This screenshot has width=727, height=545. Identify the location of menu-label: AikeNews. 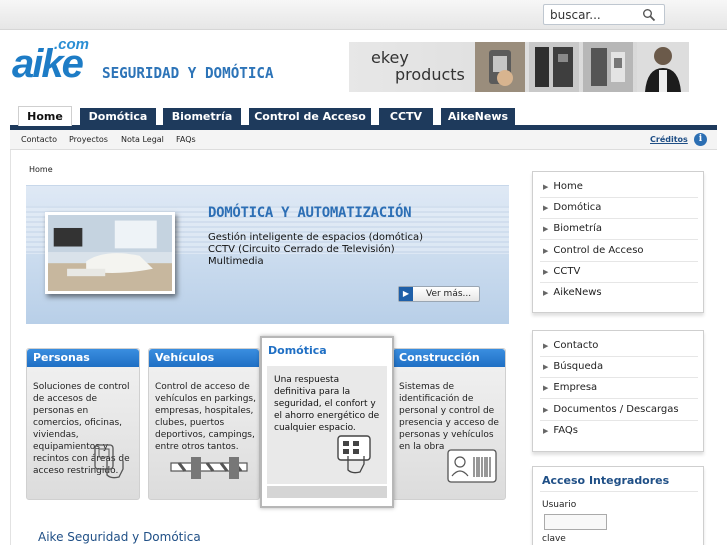
(577, 292).